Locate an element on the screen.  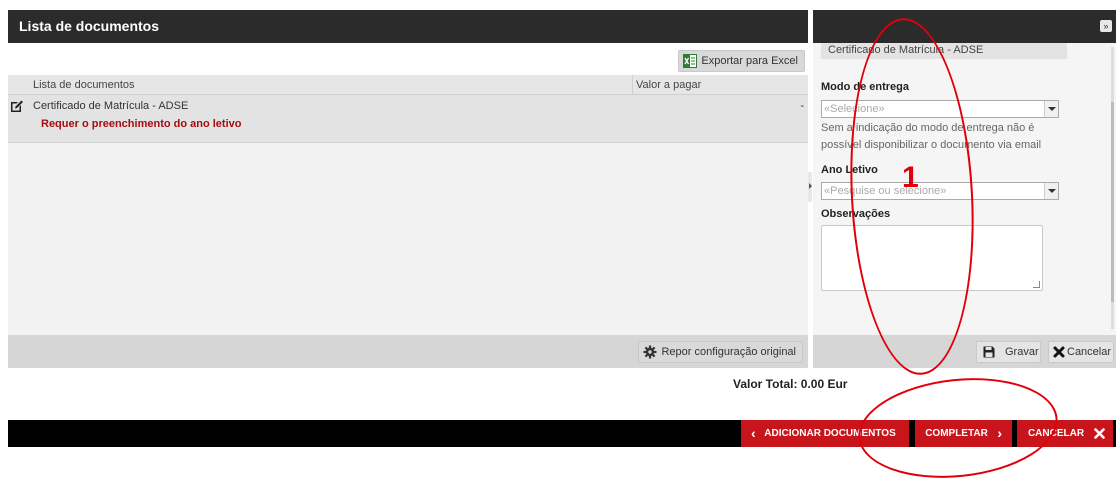
cancel-detail-label: Cancelar is located at coordinates (1089, 352).